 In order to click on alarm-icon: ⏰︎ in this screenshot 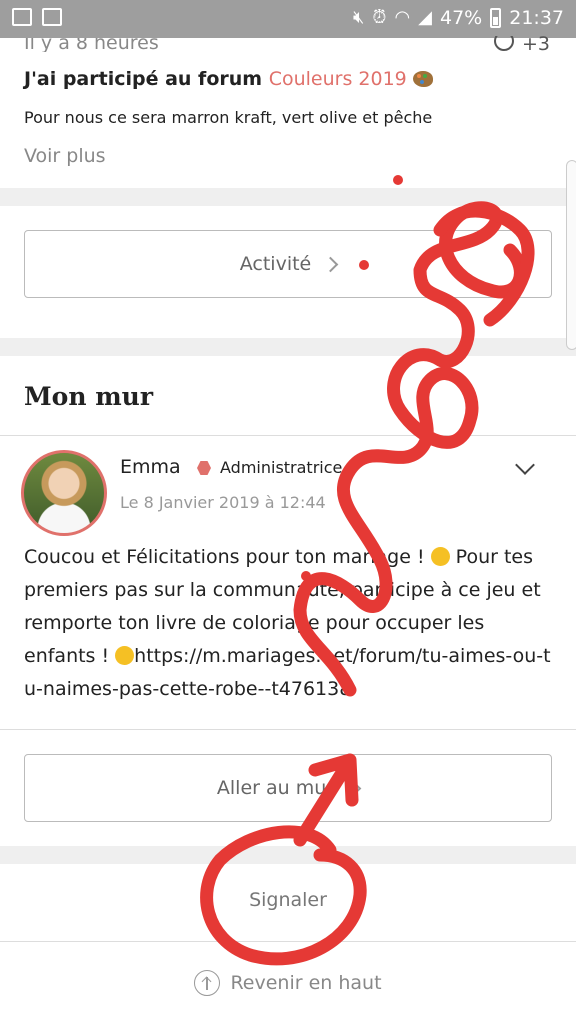, I will do `click(379, 17)`.